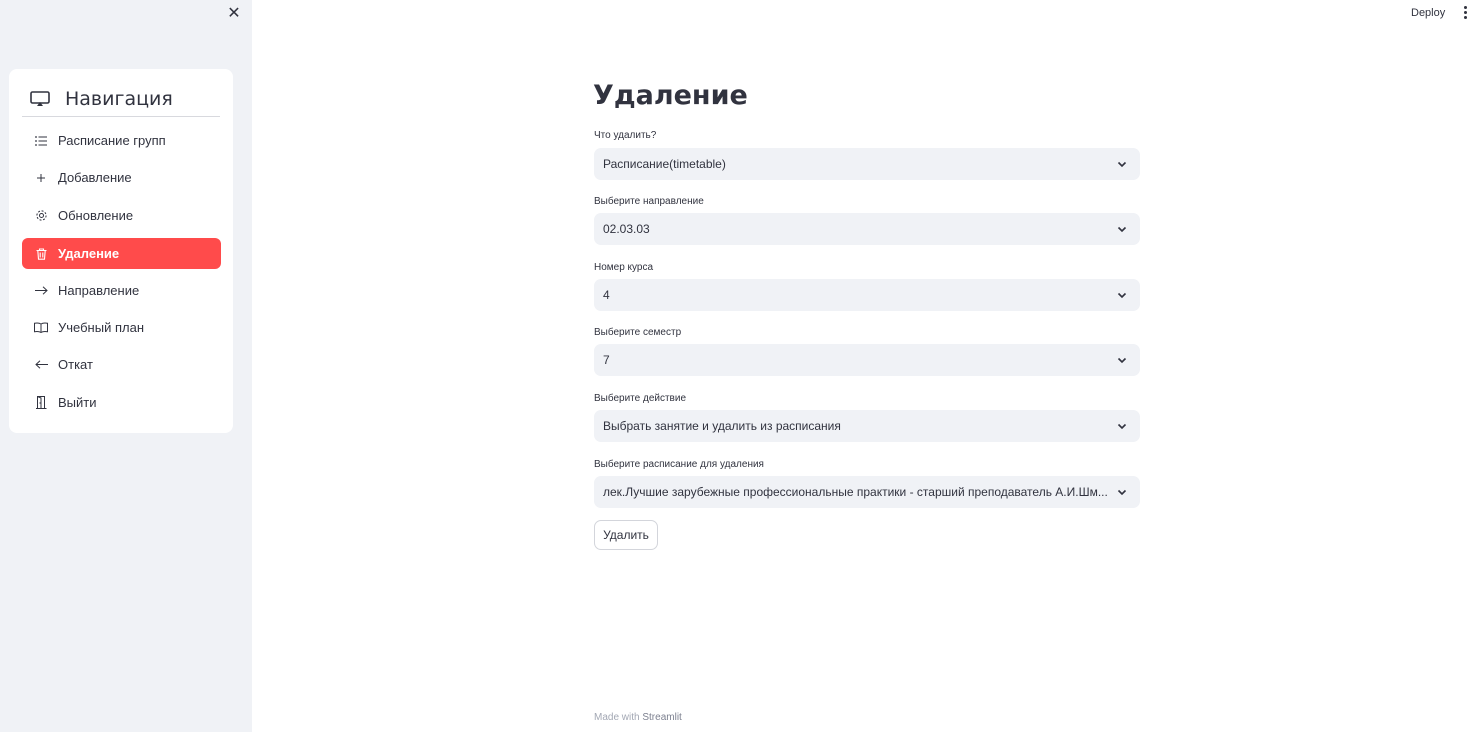 This screenshot has width=1475, height=732. What do you see at coordinates (679, 464) in the screenshot?
I see `schedule-to-delete-label: Выберите расписание для удаления` at bounding box center [679, 464].